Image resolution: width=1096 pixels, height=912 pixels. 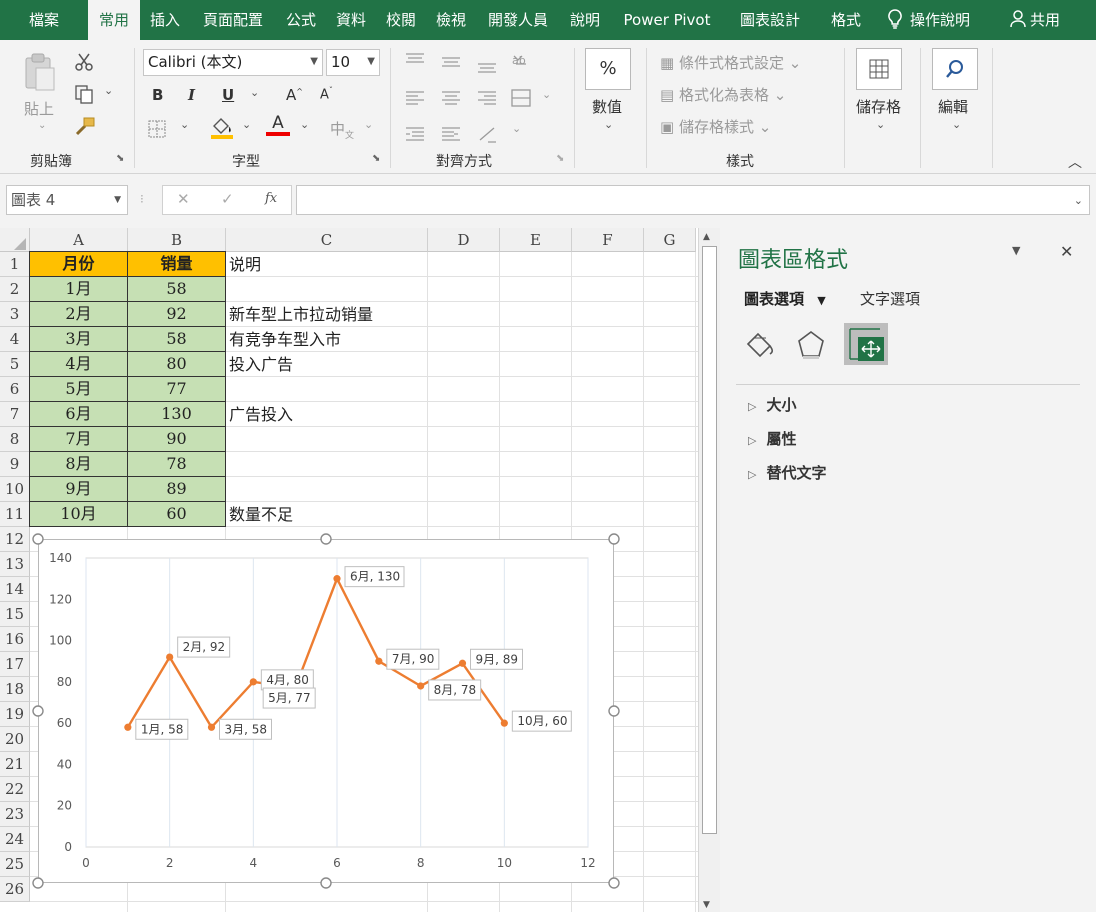 What do you see at coordinates (233, 20) in the screenshot?
I see `tab-3: 頁面配置` at bounding box center [233, 20].